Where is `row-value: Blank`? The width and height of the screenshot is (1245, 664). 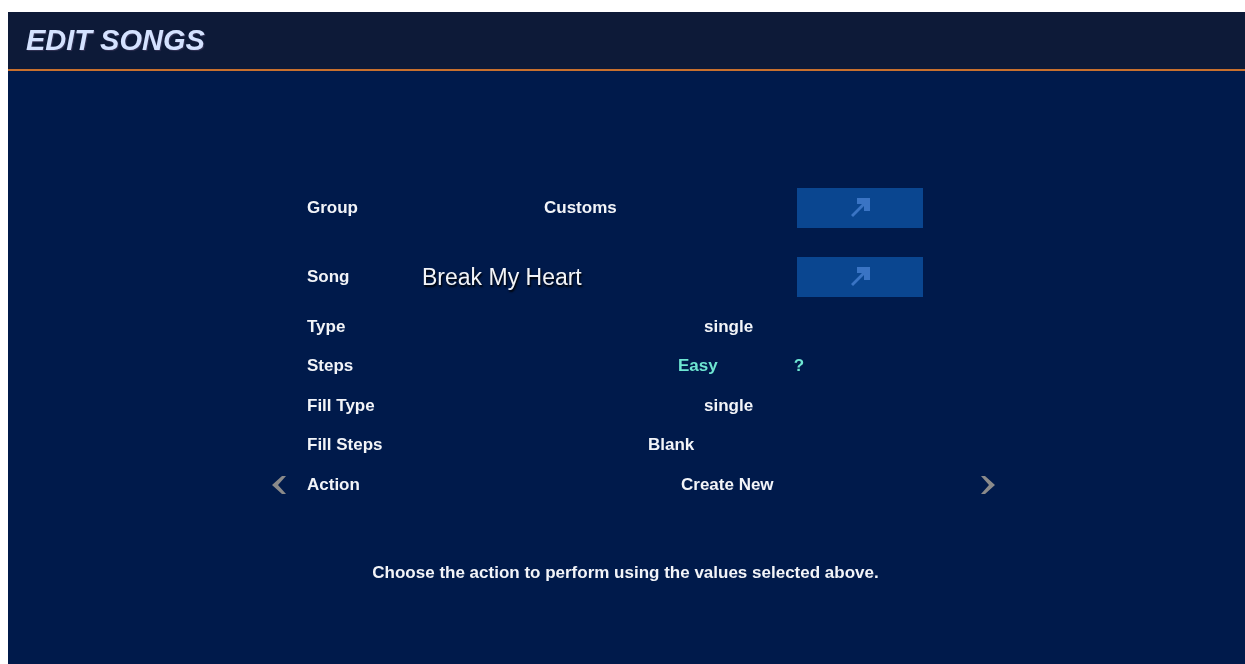
row-value: Blank is located at coordinates (671, 445).